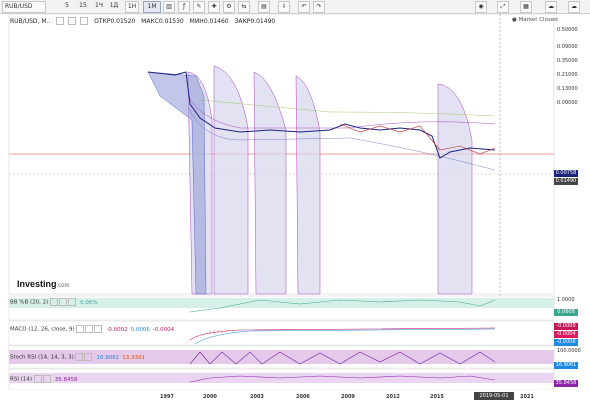 This screenshot has height=403, width=590. I want to click on indicator-bb-title: BB %B (20, 2) 0.06%, so click(54, 302).